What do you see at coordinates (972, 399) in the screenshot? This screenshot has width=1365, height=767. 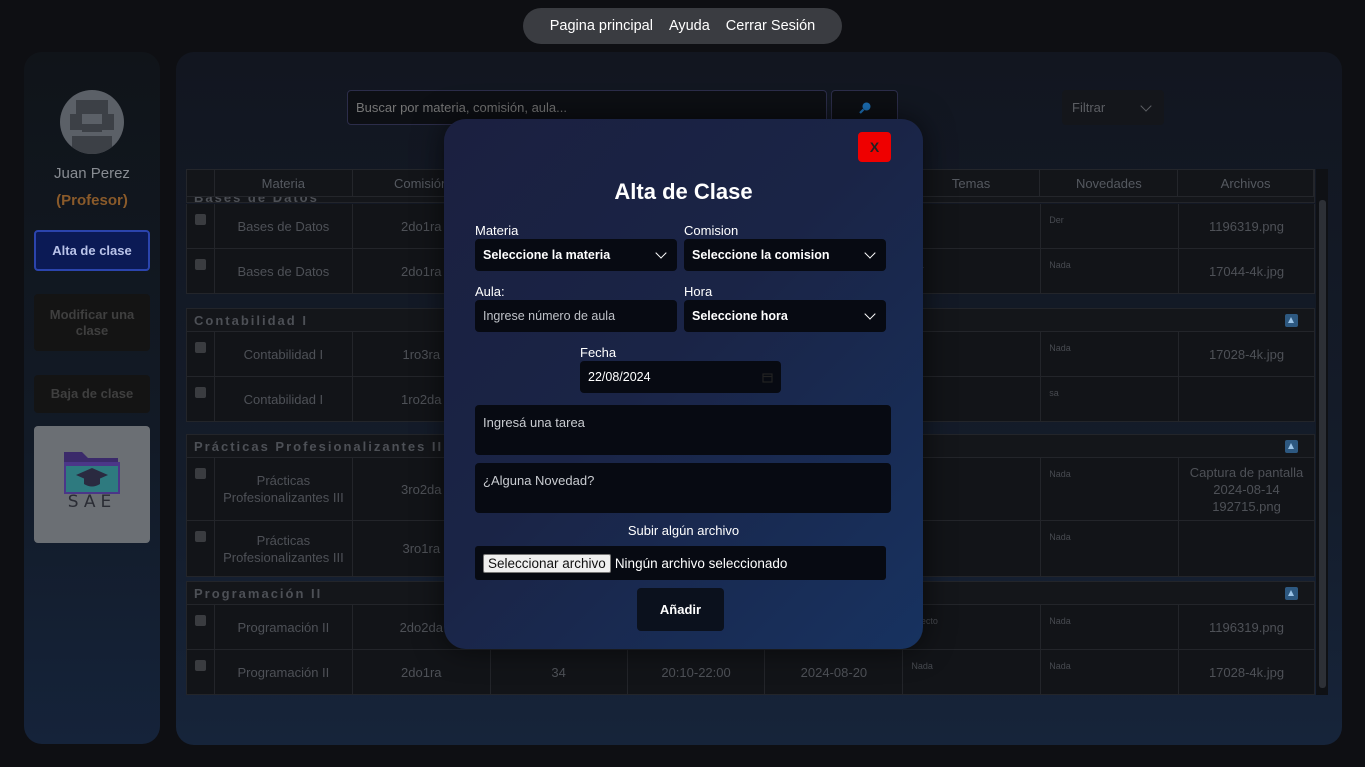 I see `cell-temas` at bounding box center [972, 399].